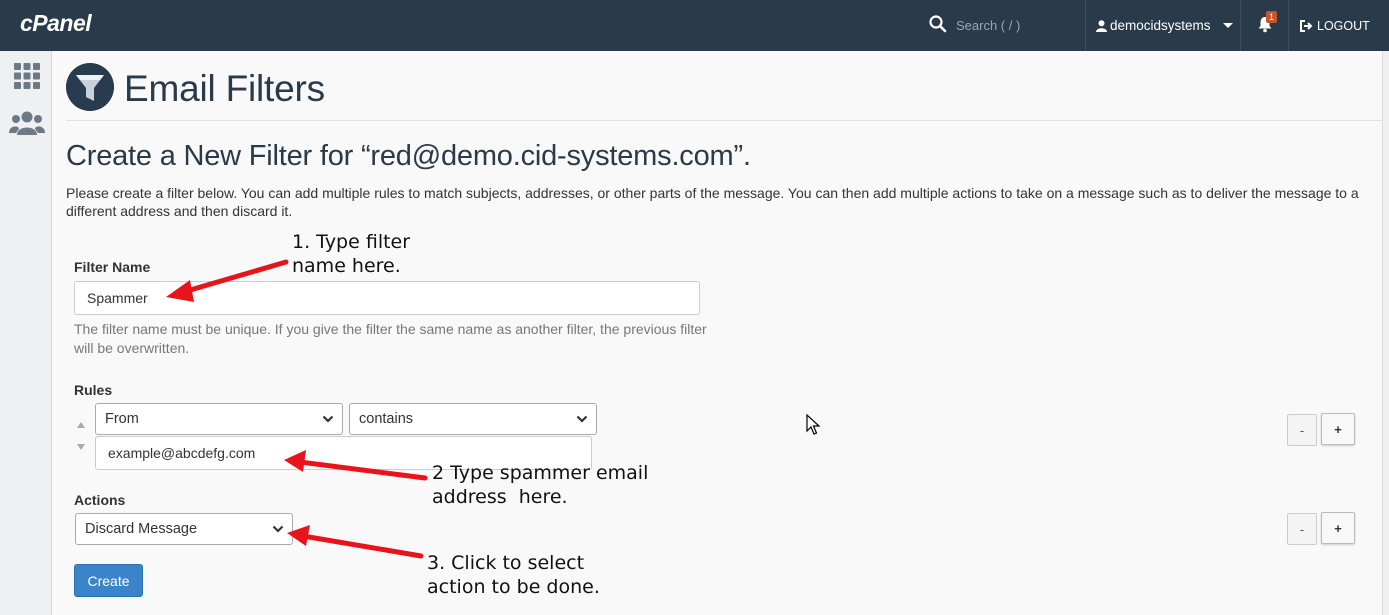 The height and width of the screenshot is (615, 1389). What do you see at coordinates (224, 88) in the screenshot?
I see `page-title: Email Filters` at bounding box center [224, 88].